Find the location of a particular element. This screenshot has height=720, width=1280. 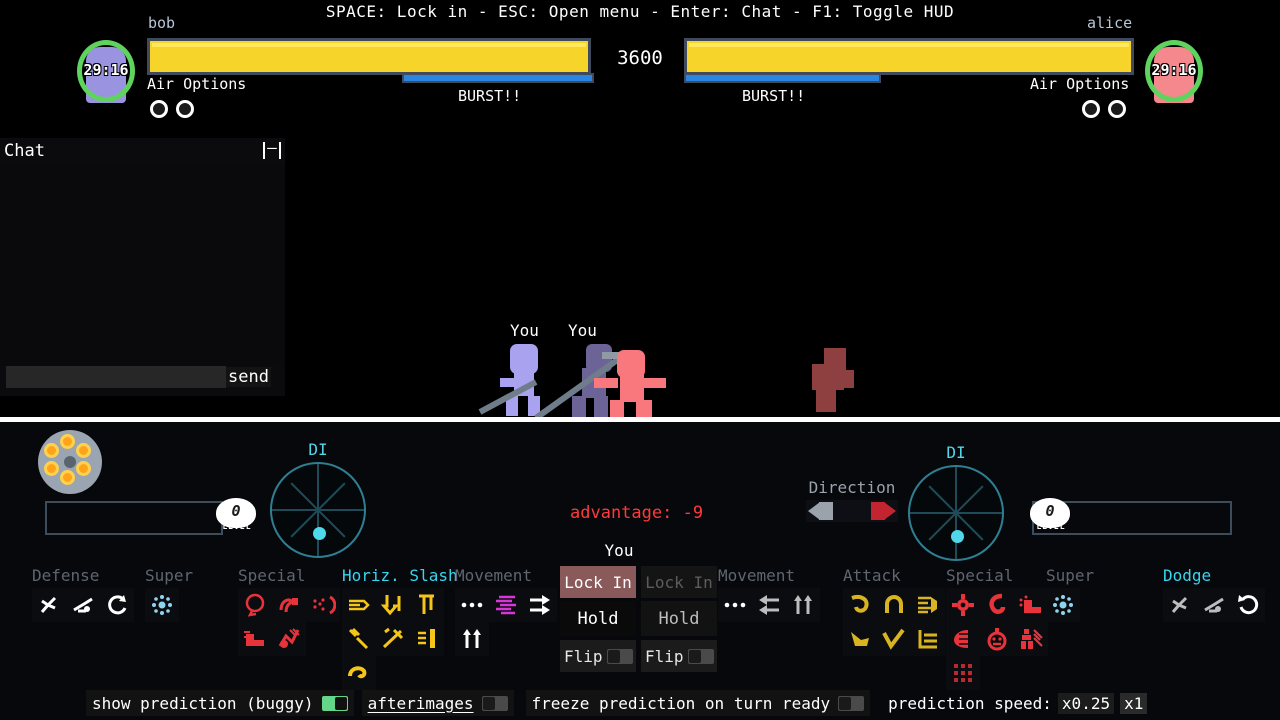

icon-grid-special-right is located at coordinates (997, 639).